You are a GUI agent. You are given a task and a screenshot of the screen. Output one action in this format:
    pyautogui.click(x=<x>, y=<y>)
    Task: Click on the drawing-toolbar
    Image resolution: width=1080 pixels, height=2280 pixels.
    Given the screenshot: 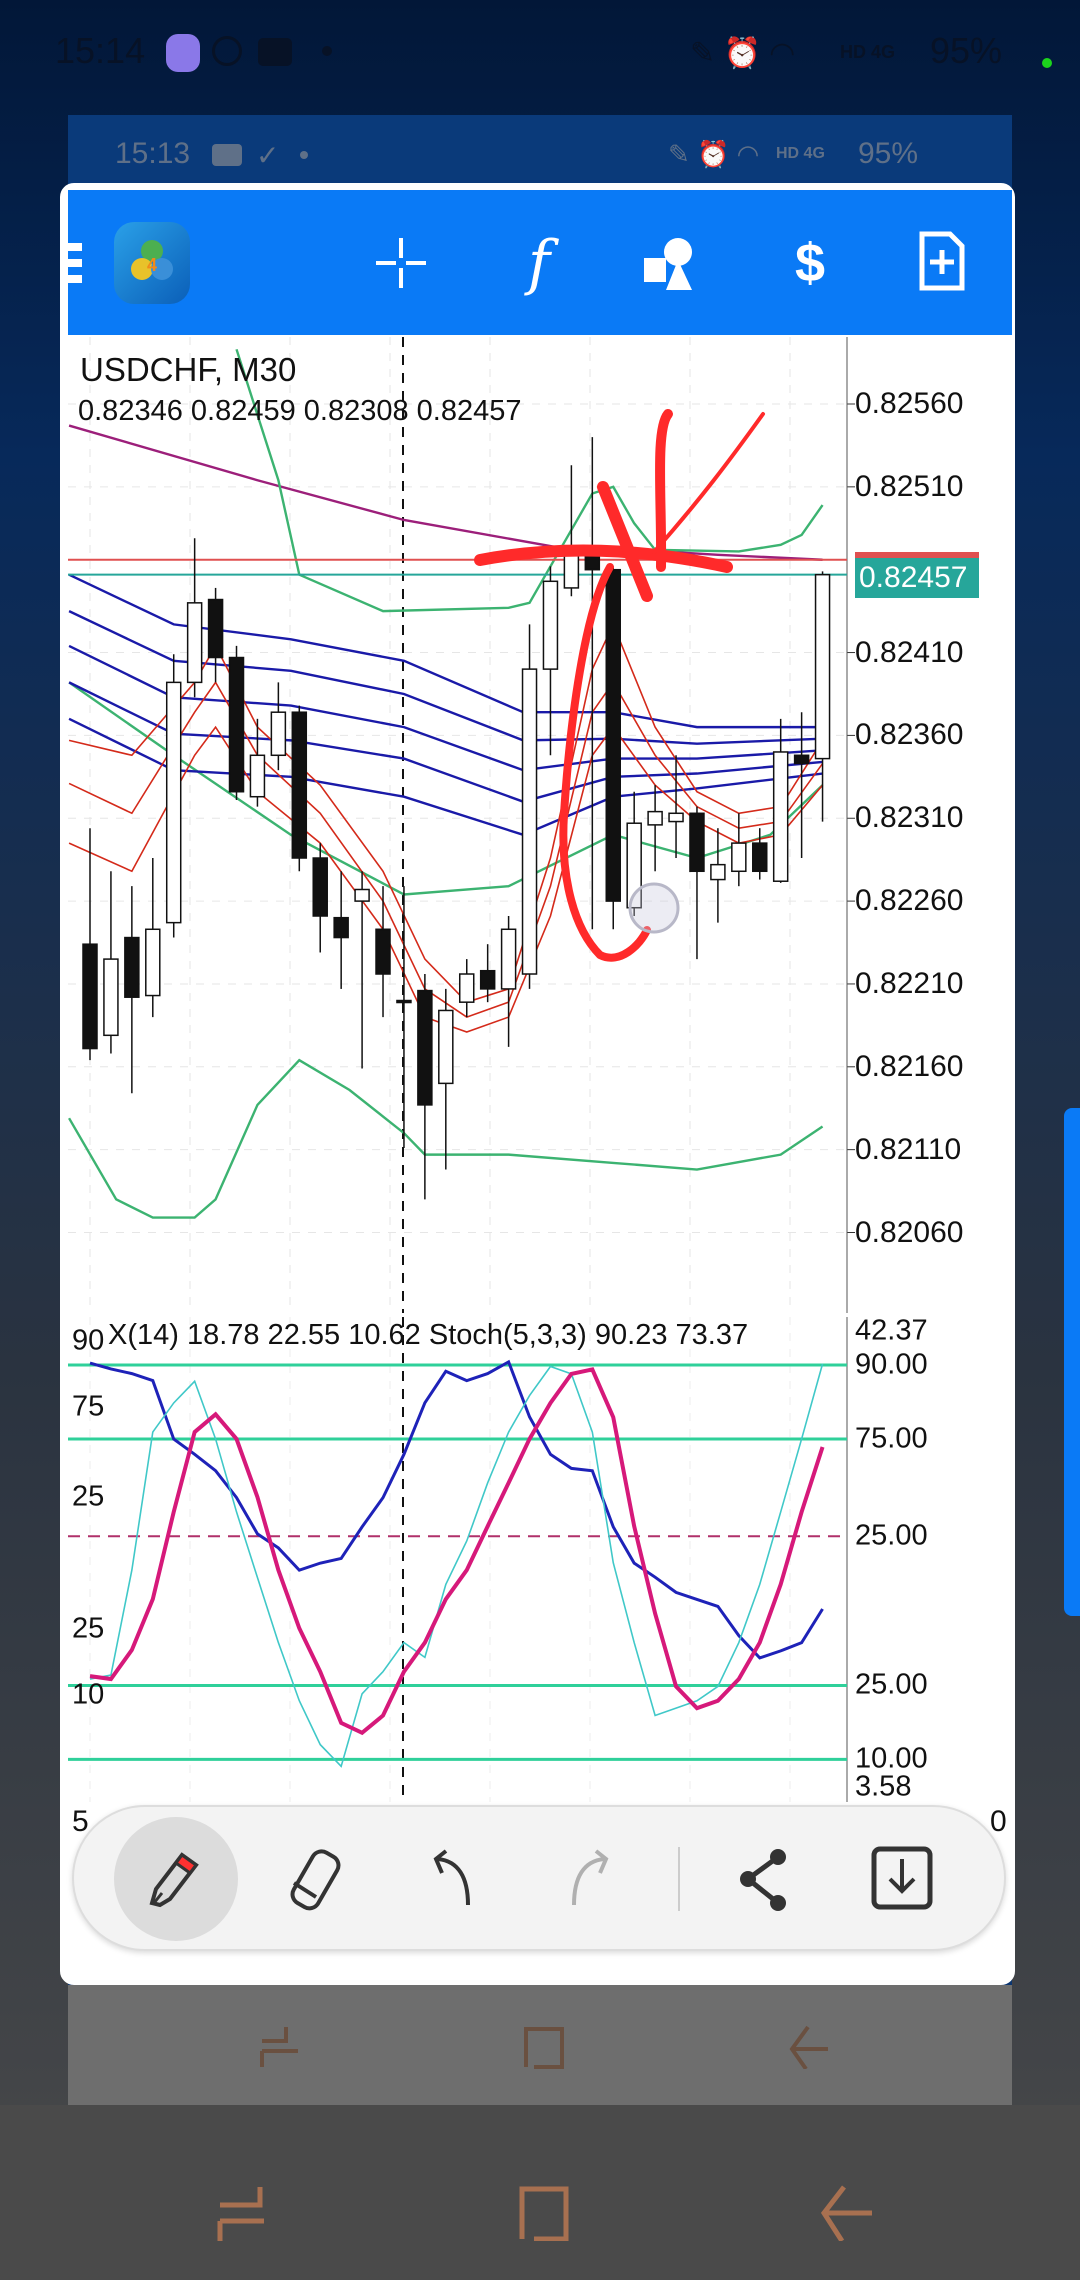 What is the action you would take?
    pyautogui.click(x=539, y=1878)
    